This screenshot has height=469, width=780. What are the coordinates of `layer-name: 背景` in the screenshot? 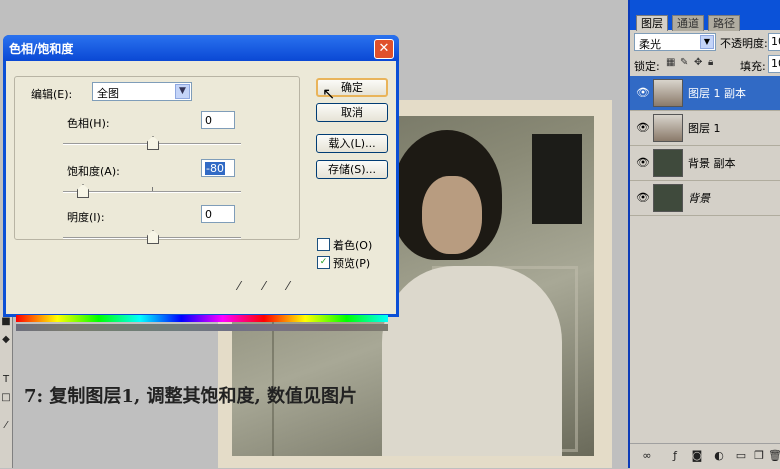 It's located at (699, 198).